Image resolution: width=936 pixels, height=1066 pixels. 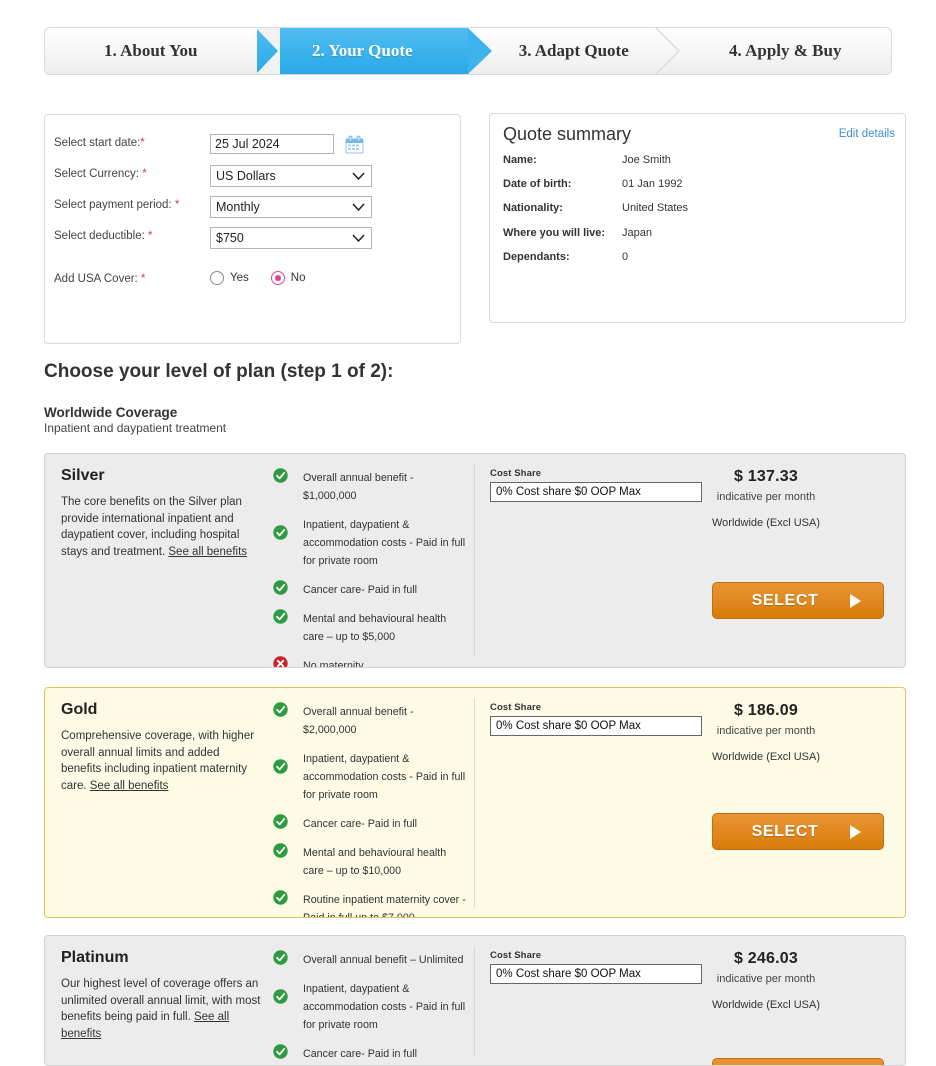 What do you see at coordinates (766, 710) in the screenshot?
I see `plan-price: $ 186.09` at bounding box center [766, 710].